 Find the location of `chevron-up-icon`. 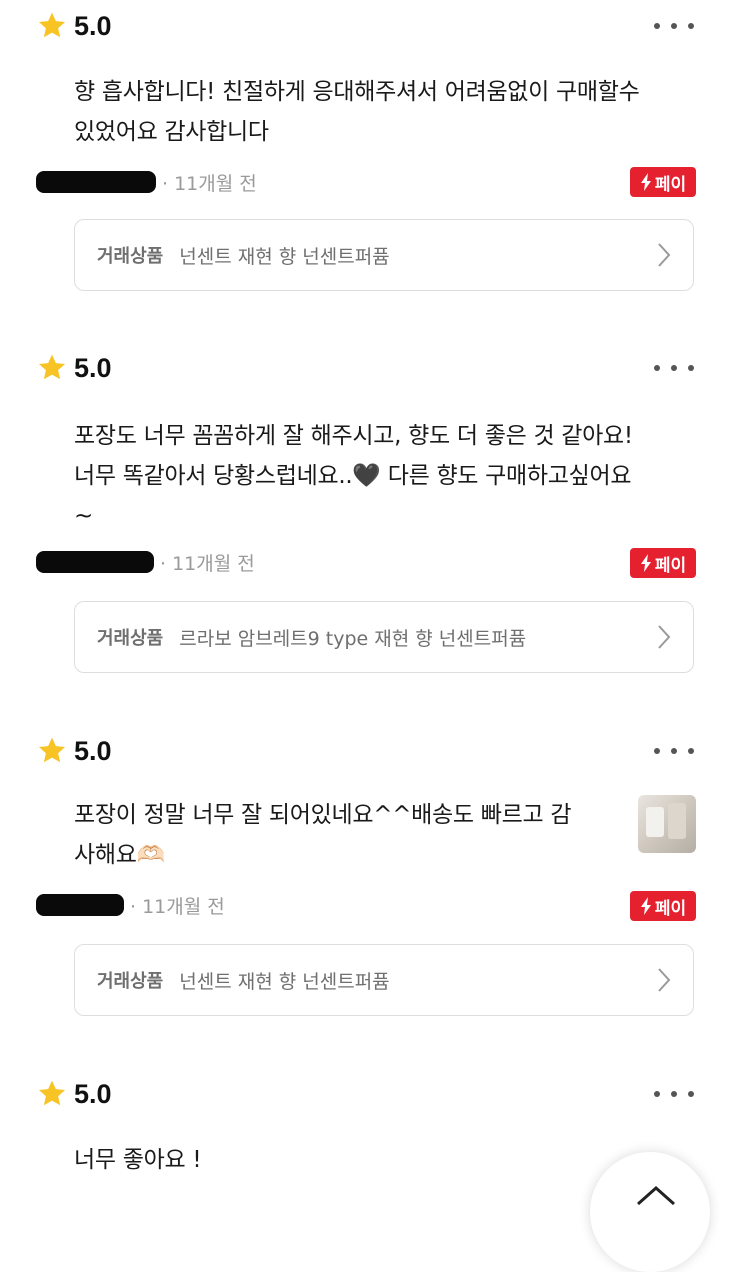

chevron-up-icon is located at coordinates (656, 1196).